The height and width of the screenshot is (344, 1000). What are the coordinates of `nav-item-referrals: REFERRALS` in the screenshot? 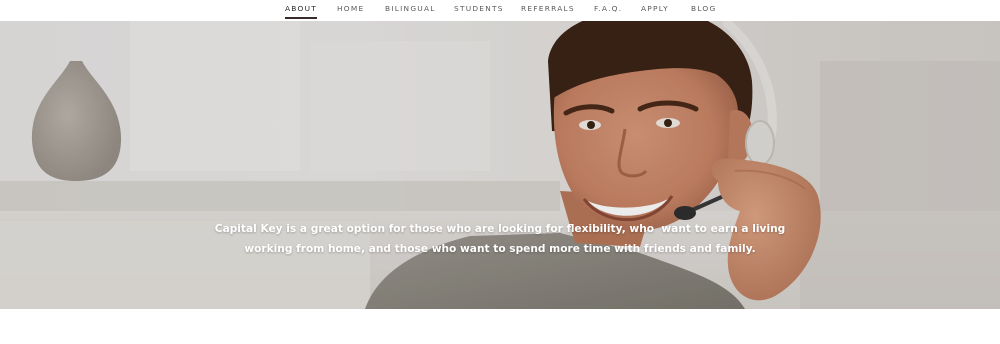 It's located at (548, 10).